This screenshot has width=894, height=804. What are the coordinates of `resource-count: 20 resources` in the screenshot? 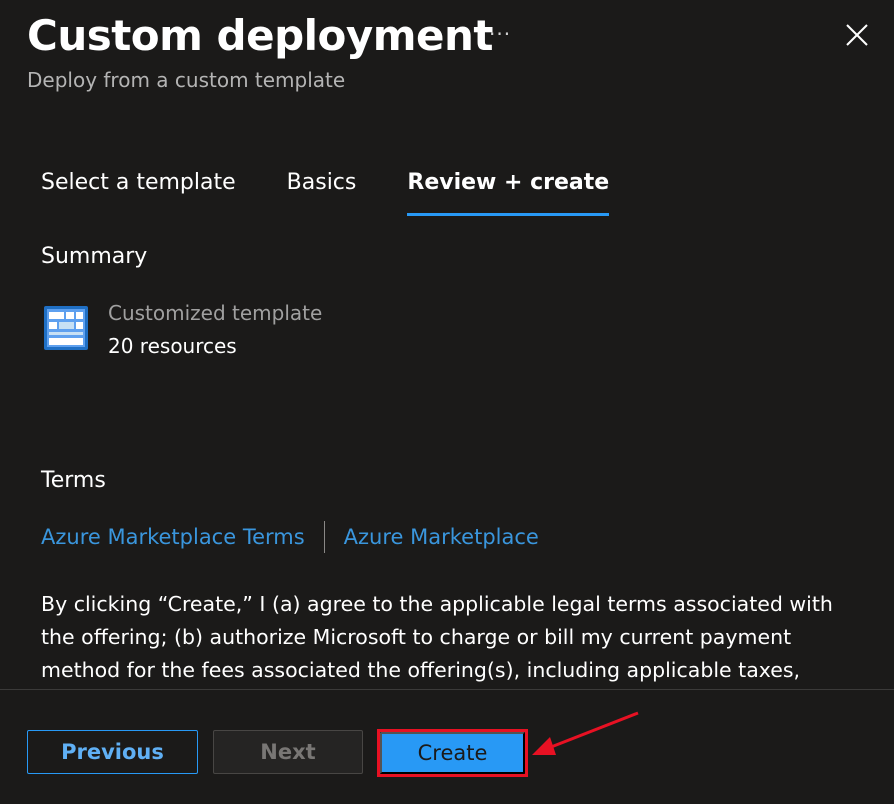 It's located at (172, 346).